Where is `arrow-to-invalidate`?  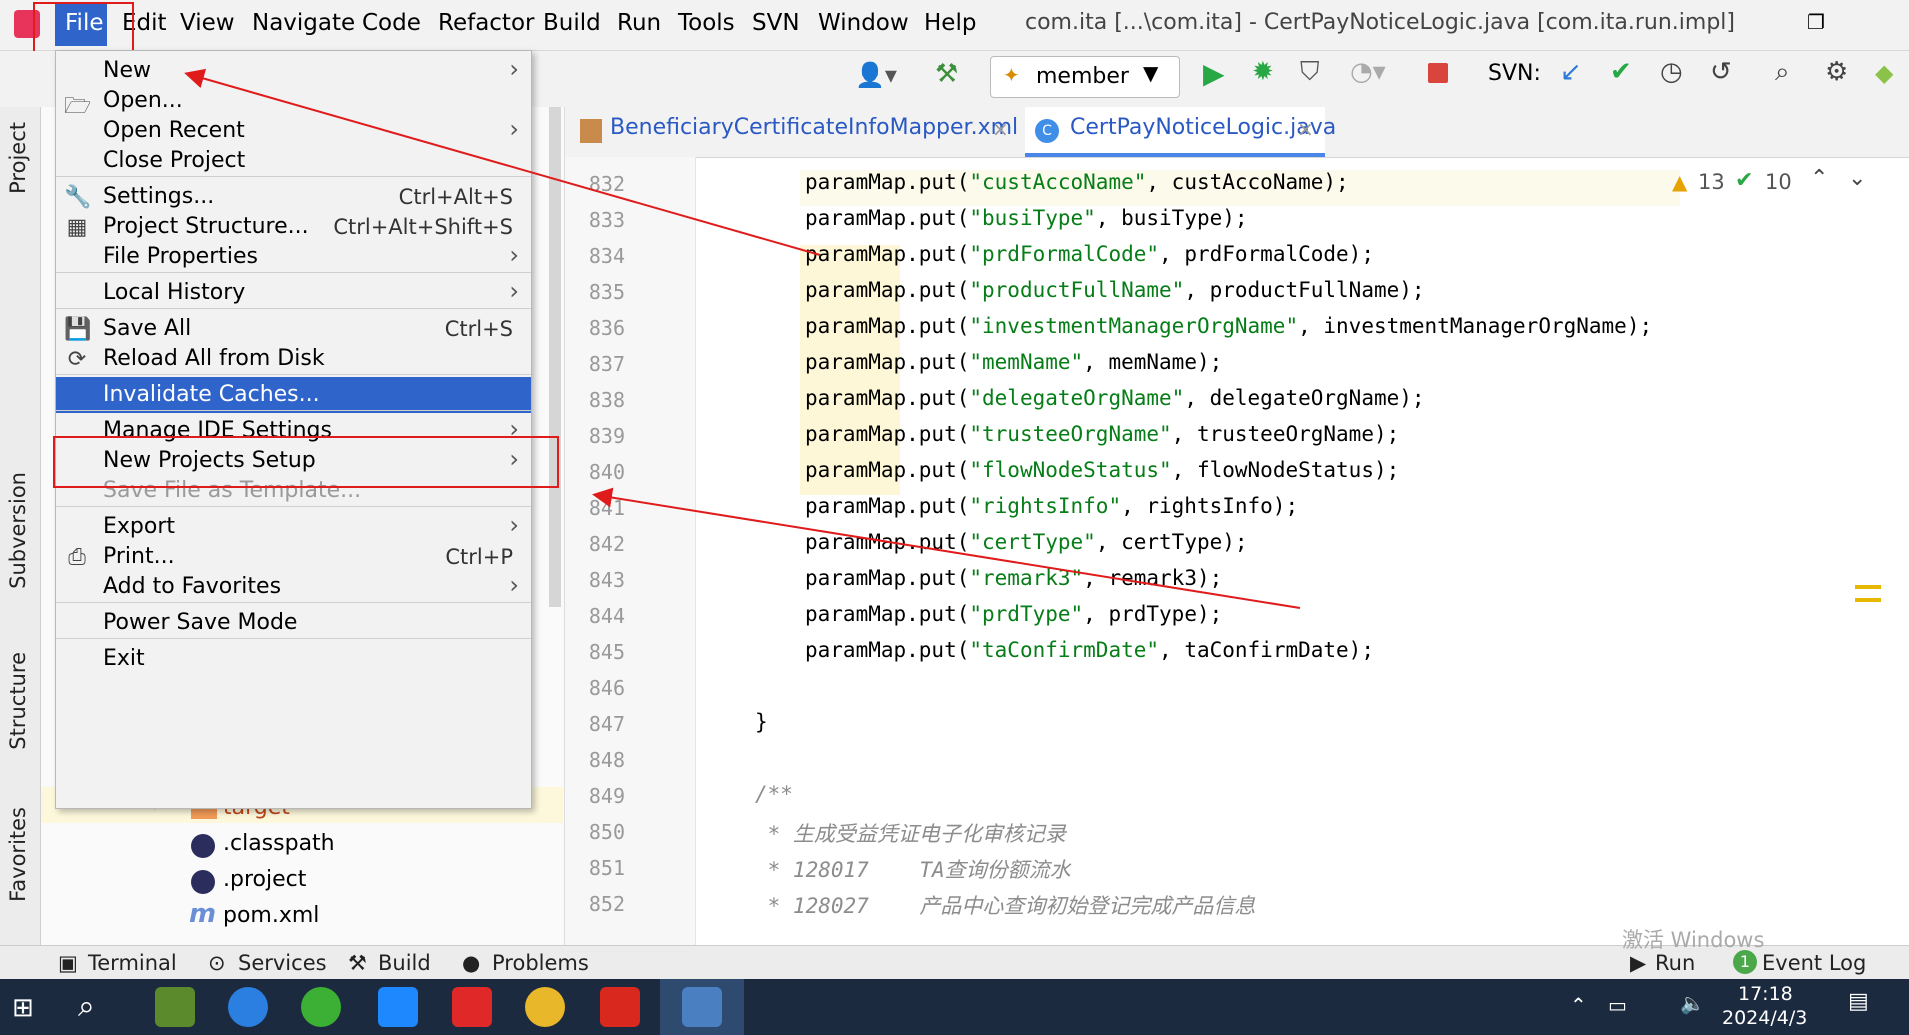 arrow-to-invalidate is located at coordinates (946, 548).